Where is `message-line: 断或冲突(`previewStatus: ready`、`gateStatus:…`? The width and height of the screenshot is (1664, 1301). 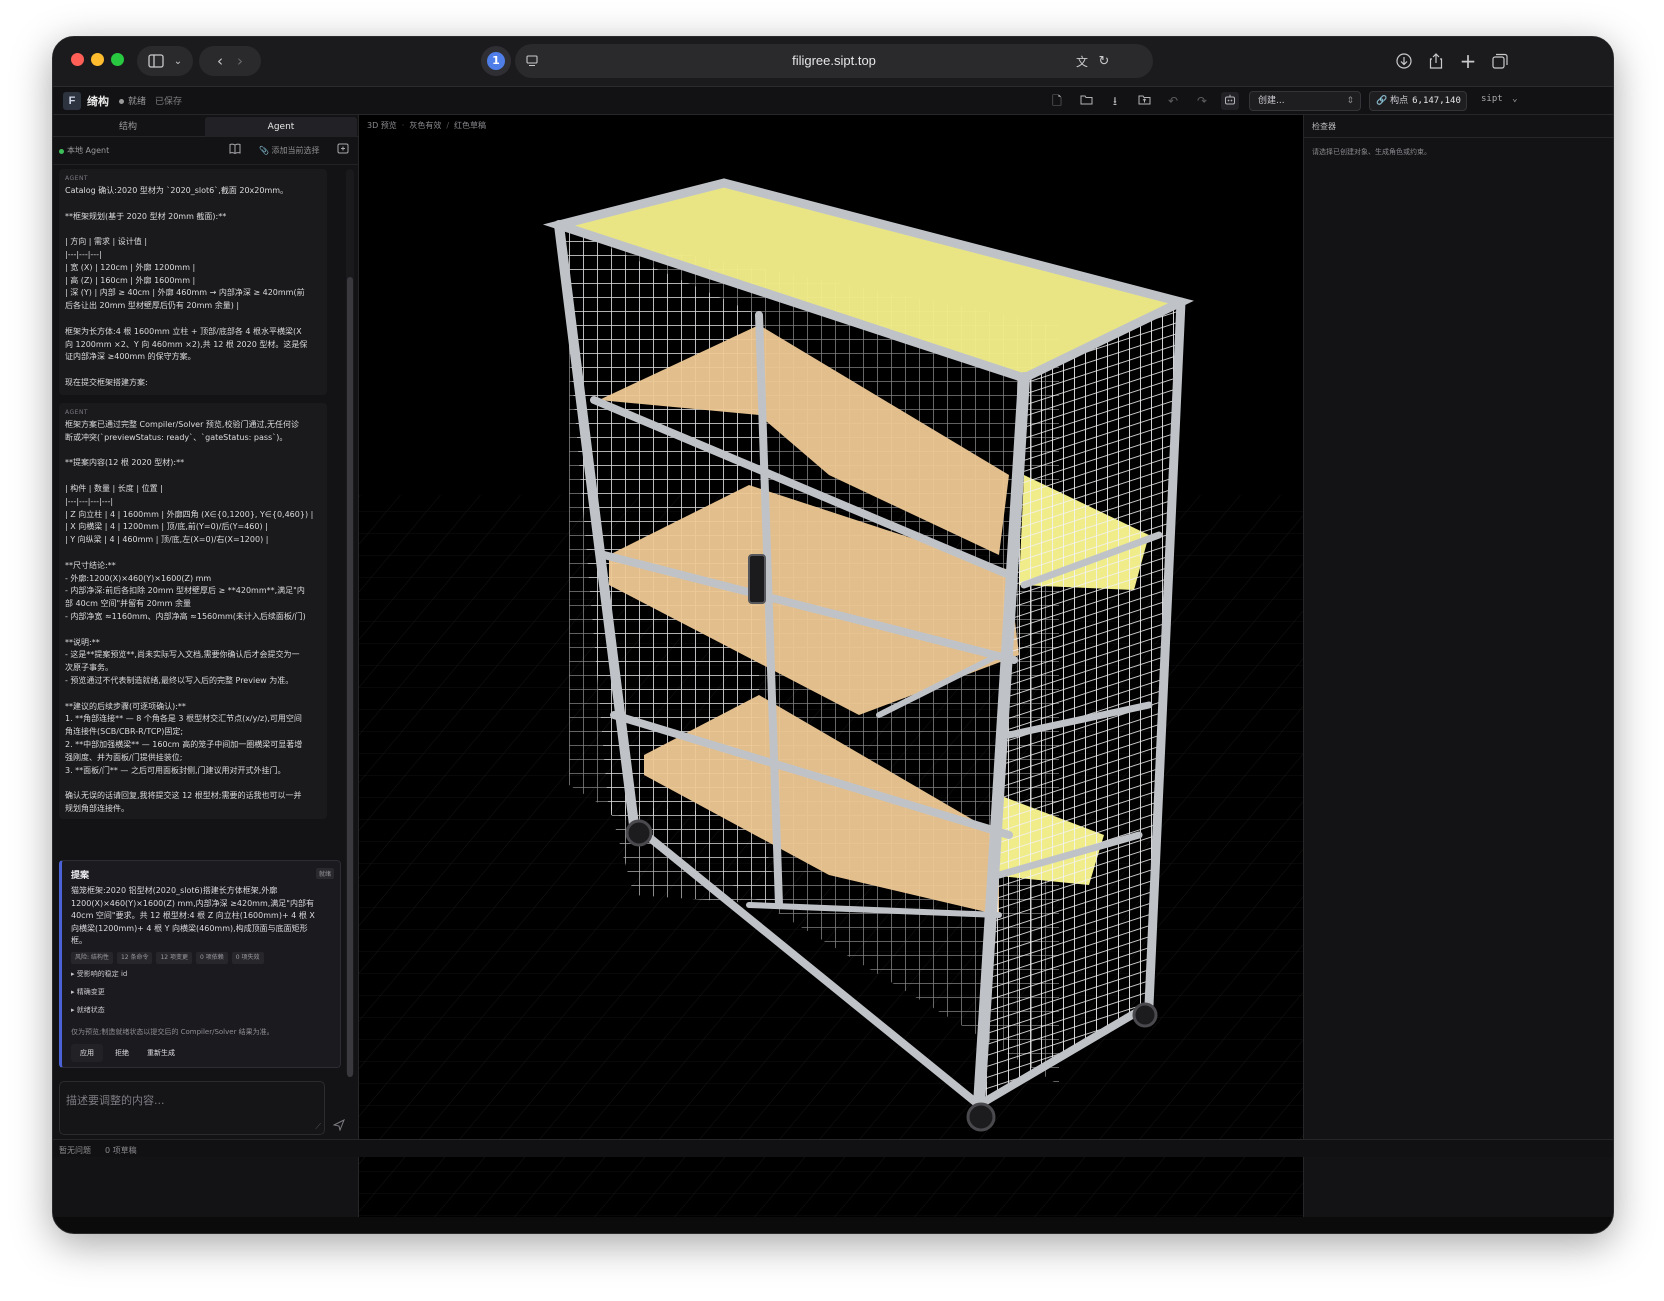 message-line: 断或冲突(`previewStatus: ready`、`gateStatus:… is located at coordinates (176, 437).